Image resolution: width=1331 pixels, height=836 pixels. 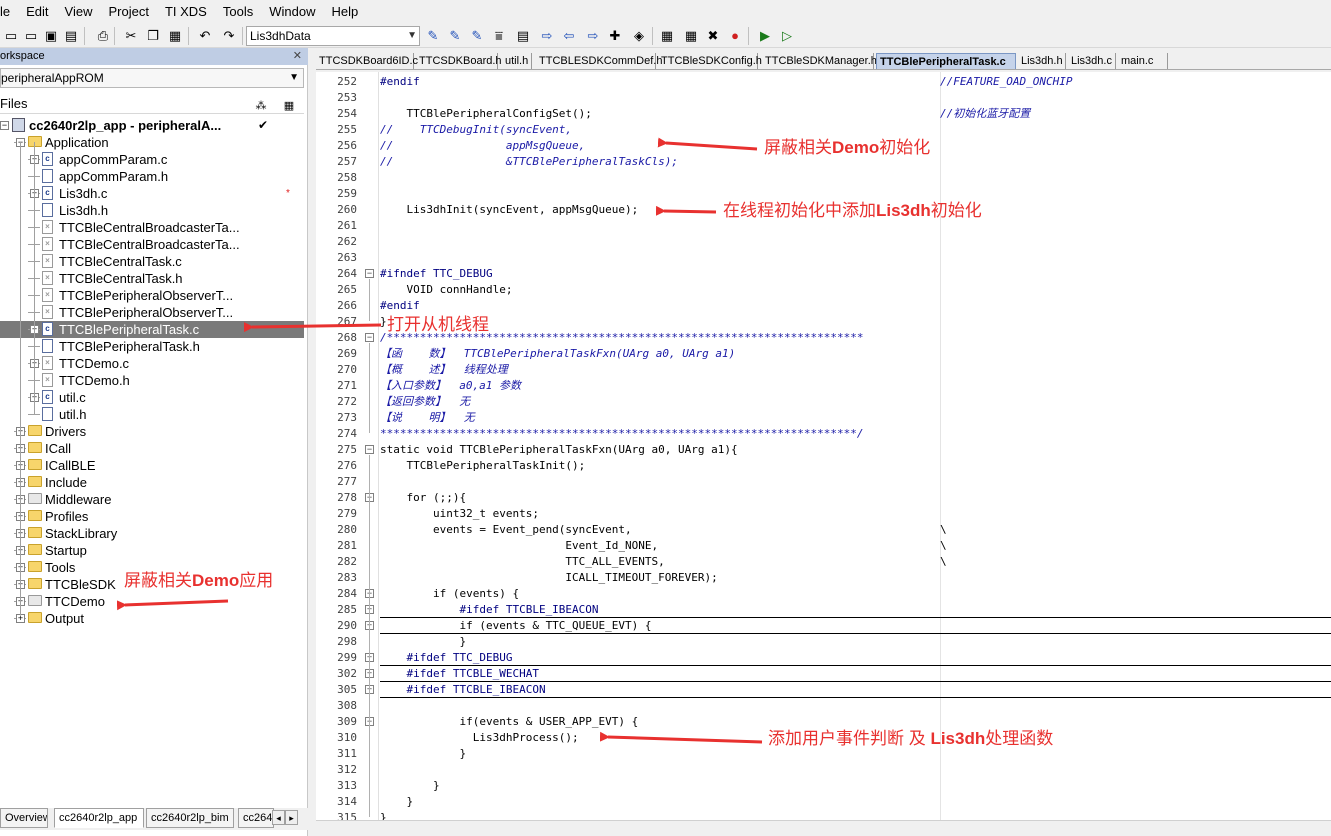 I want to click on menu-item-project: Project, so click(x=129, y=12).